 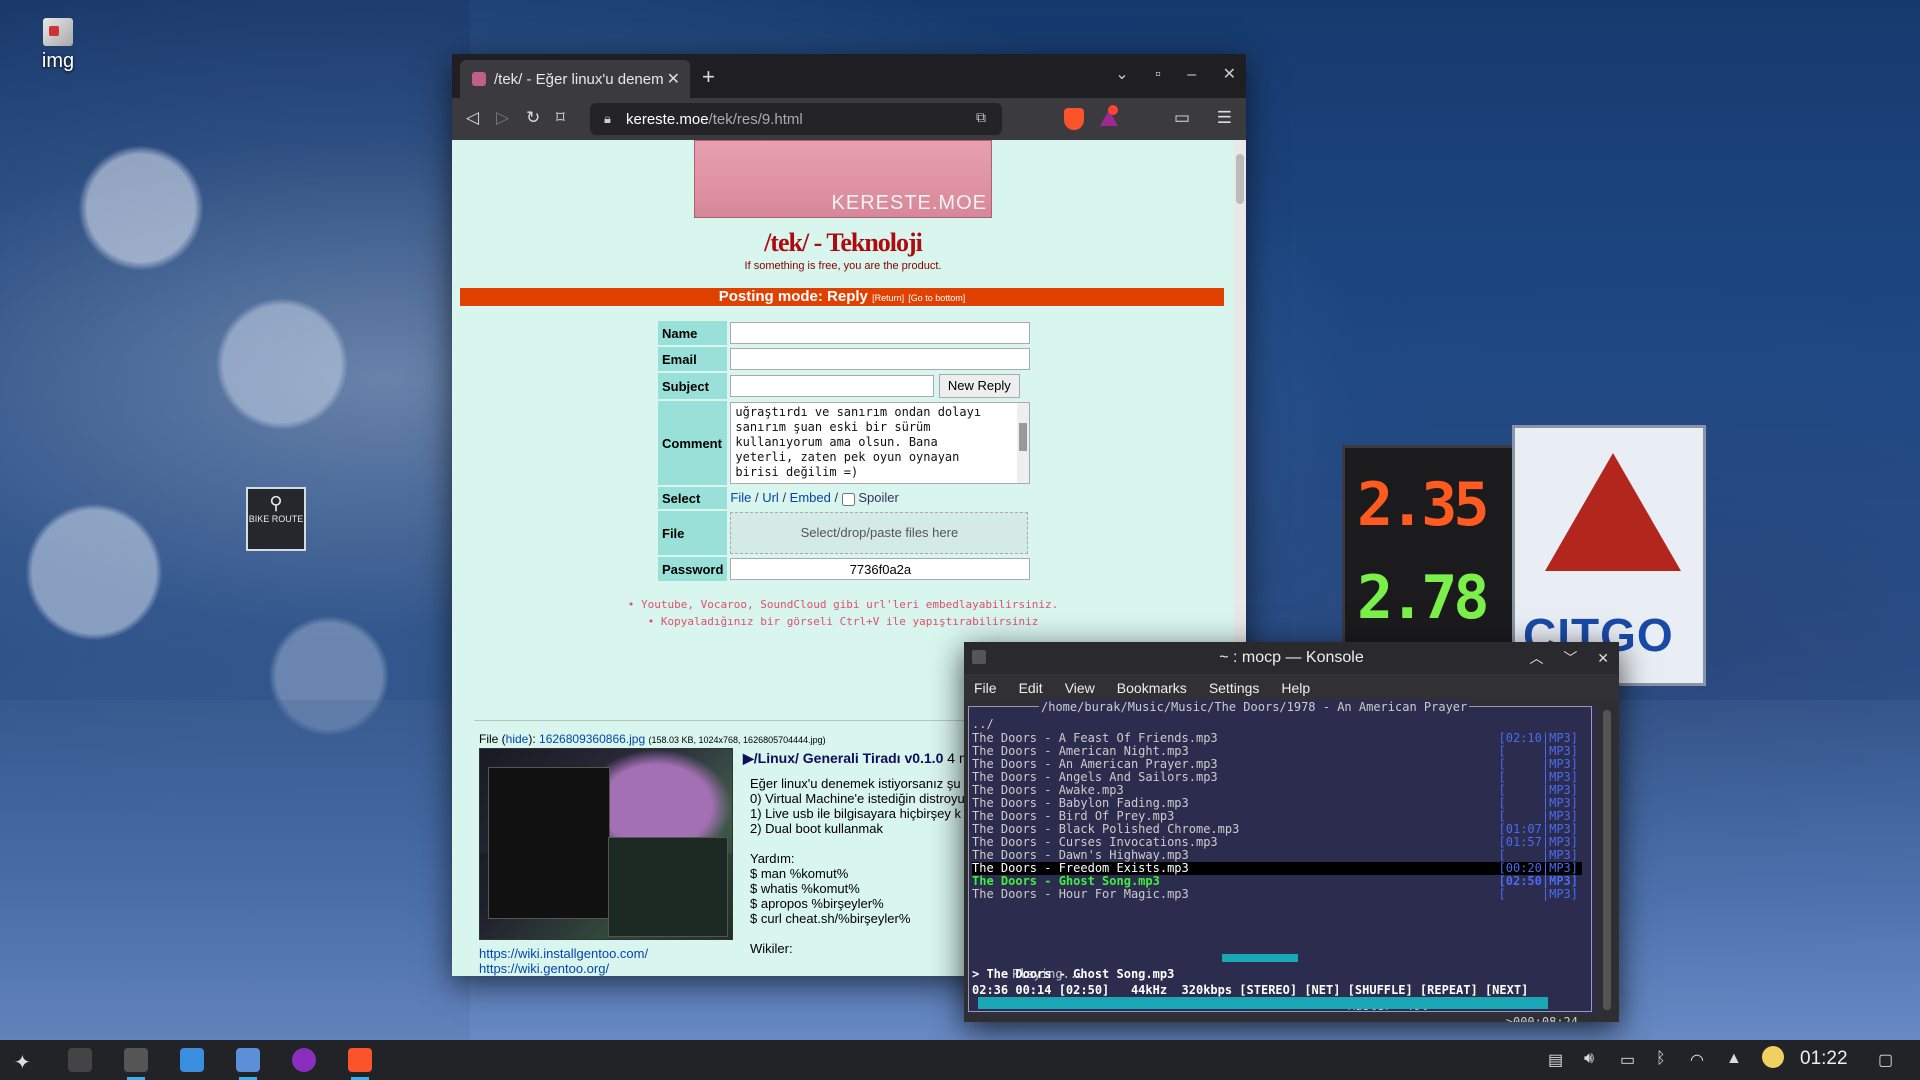 I want to click on bluetooth-icon: ᛒ, so click(x=1661, y=1059).